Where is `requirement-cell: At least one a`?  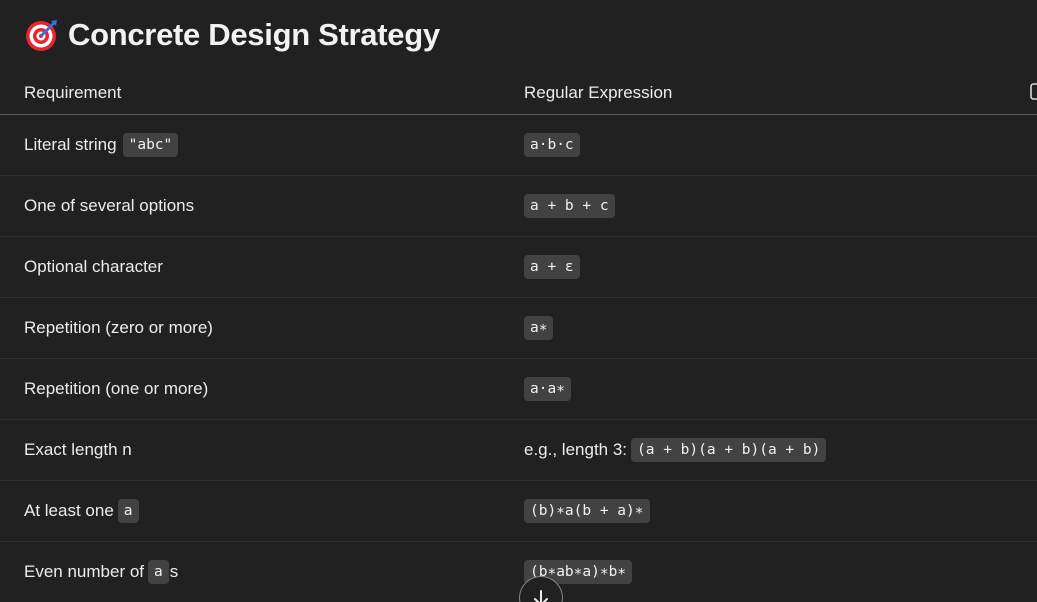 requirement-cell: At least one a is located at coordinates (81, 511).